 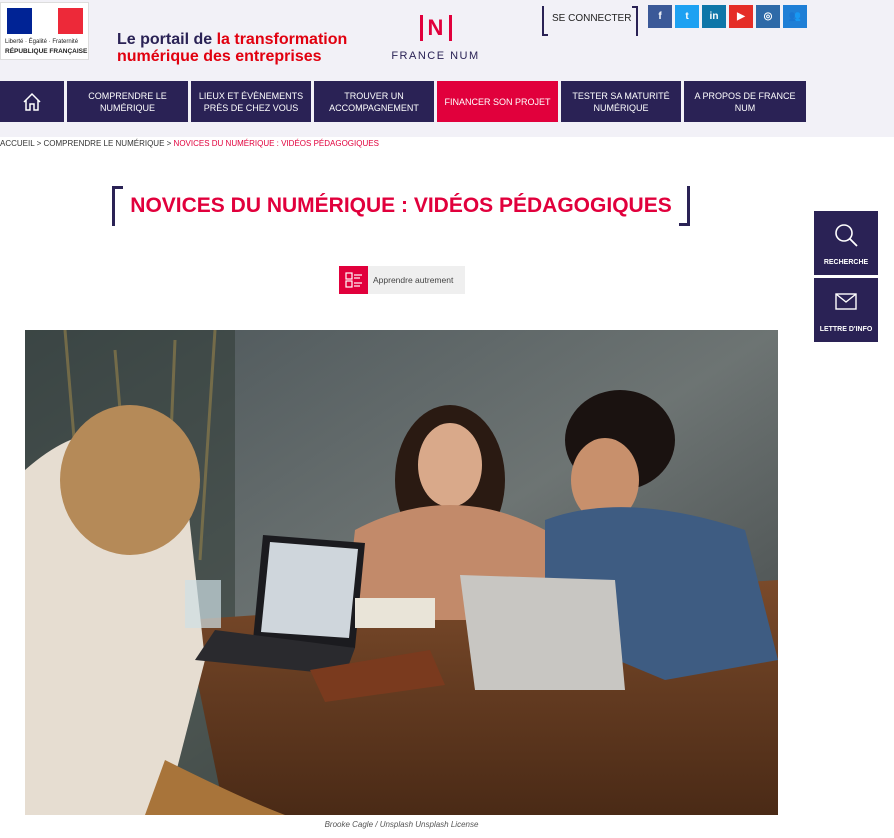 I want to click on search-icon, so click(x=846, y=235).